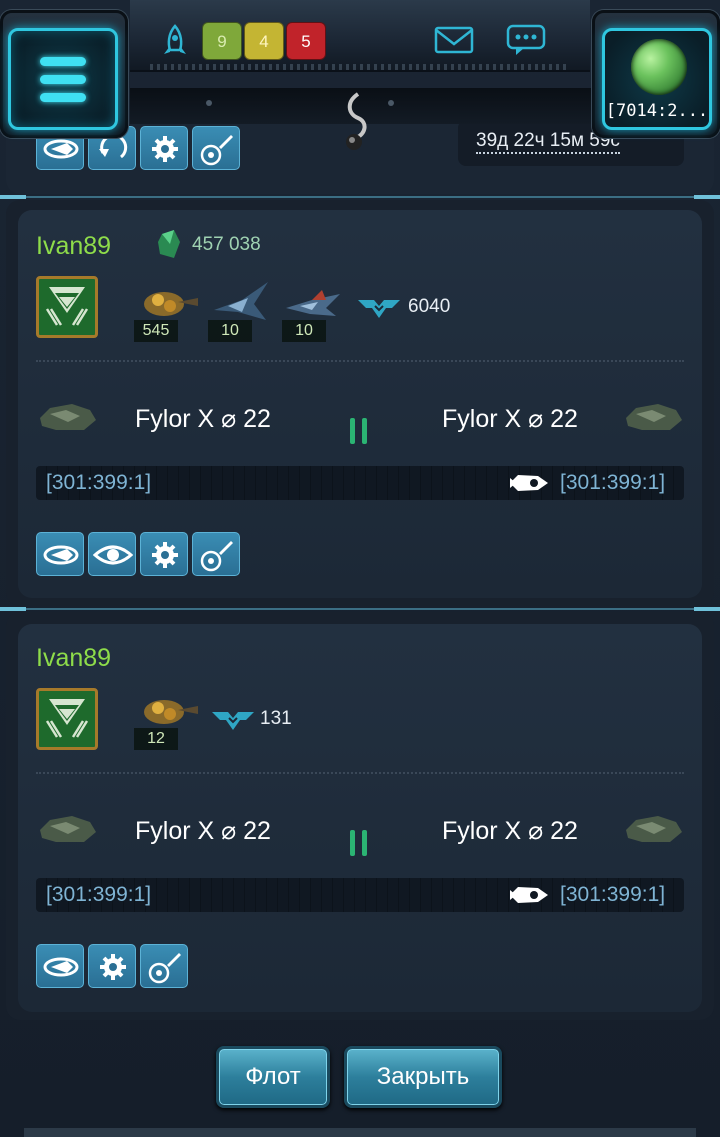 This screenshot has height=1137, width=720. I want to click on fleet-power-value: 131, so click(276, 718).